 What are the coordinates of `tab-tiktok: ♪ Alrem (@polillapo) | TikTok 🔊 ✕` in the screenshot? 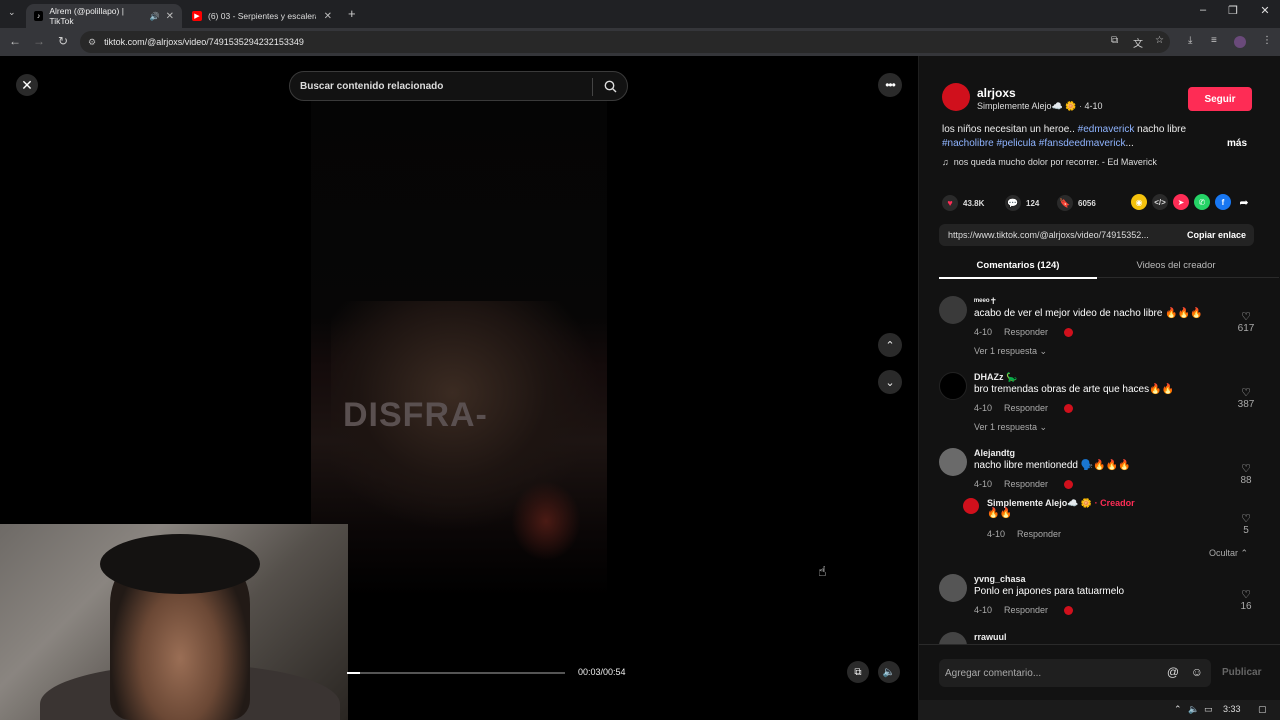 It's located at (104, 16).